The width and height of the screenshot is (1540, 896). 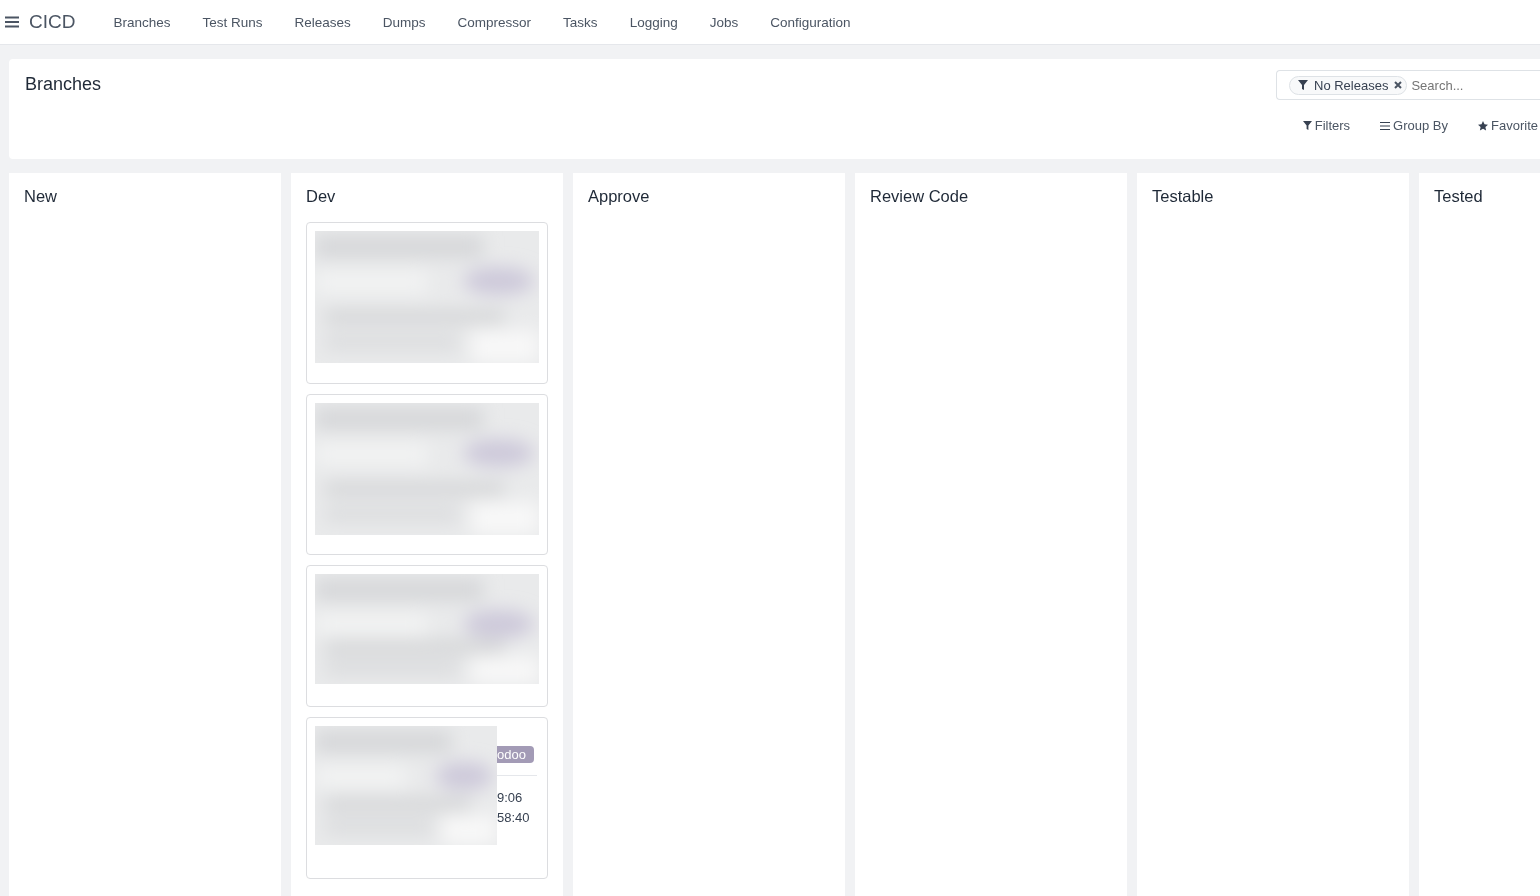 What do you see at coordinates (1398, 85) in the screenshot?
I see `close-icon` at bounding box center [1398, 85].